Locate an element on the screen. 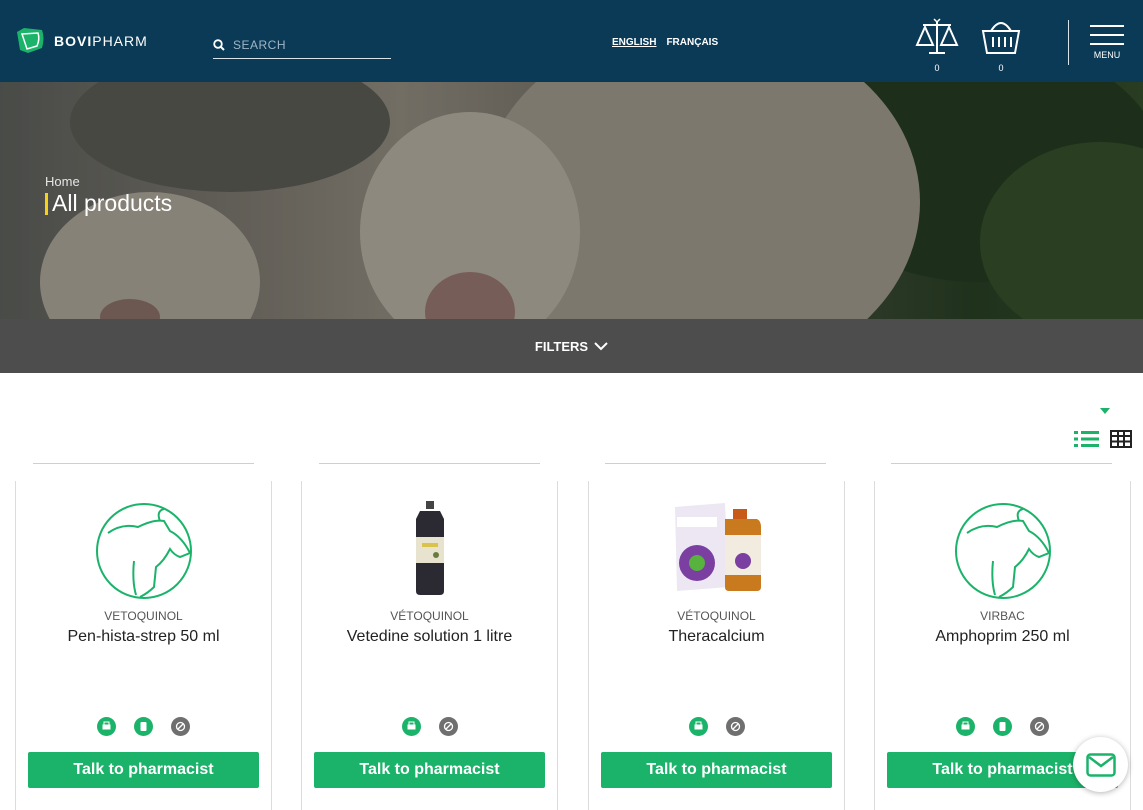 The width and height of the screenshot is (1143, 810). grid-view-icon is located at coordinates (1121, 439).